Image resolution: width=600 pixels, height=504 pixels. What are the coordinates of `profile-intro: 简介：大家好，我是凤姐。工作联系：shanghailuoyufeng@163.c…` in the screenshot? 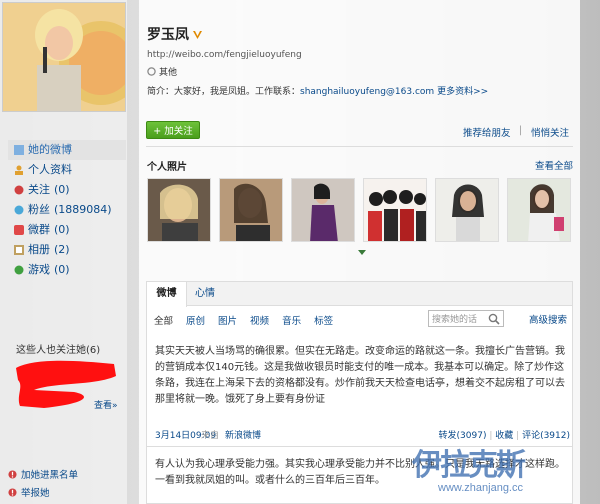 It's located at (318, 92).